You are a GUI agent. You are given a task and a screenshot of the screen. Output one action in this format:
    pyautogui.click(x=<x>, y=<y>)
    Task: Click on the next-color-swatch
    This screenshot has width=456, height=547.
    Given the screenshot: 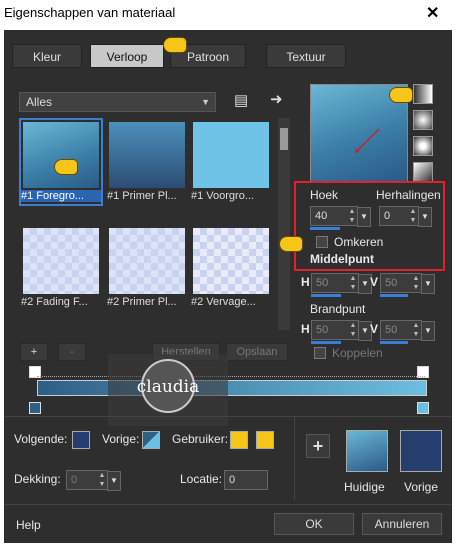 What is the action you would take?
    pyautogui.click(x=81, y=440)
    